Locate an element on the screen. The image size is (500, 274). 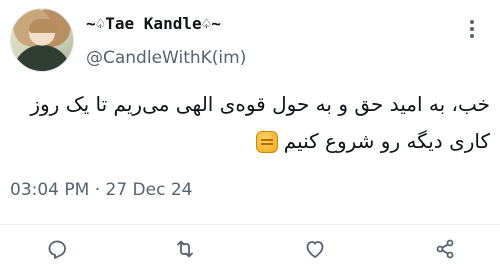
retweet-button is located at coordinates (185, 249).